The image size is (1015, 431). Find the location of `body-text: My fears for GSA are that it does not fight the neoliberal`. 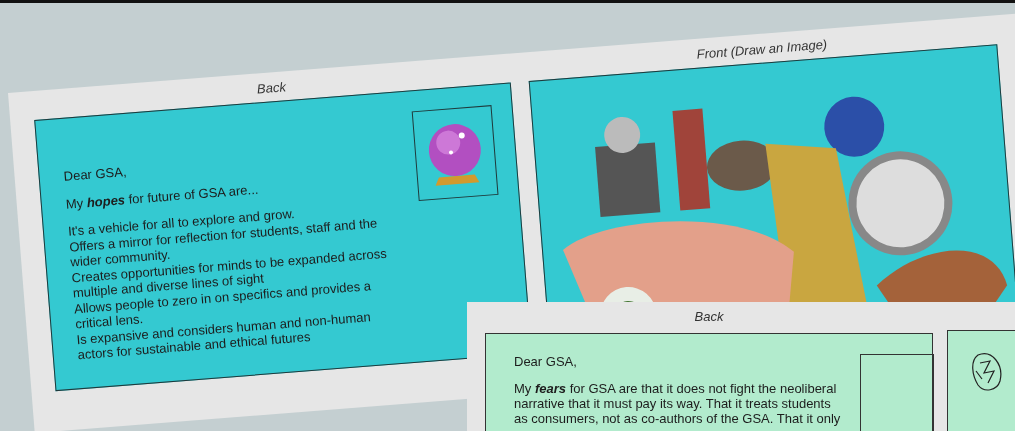

body-text: My fears for GSA are that it does not fight the neoliberal is located at coordinates (676, 388).